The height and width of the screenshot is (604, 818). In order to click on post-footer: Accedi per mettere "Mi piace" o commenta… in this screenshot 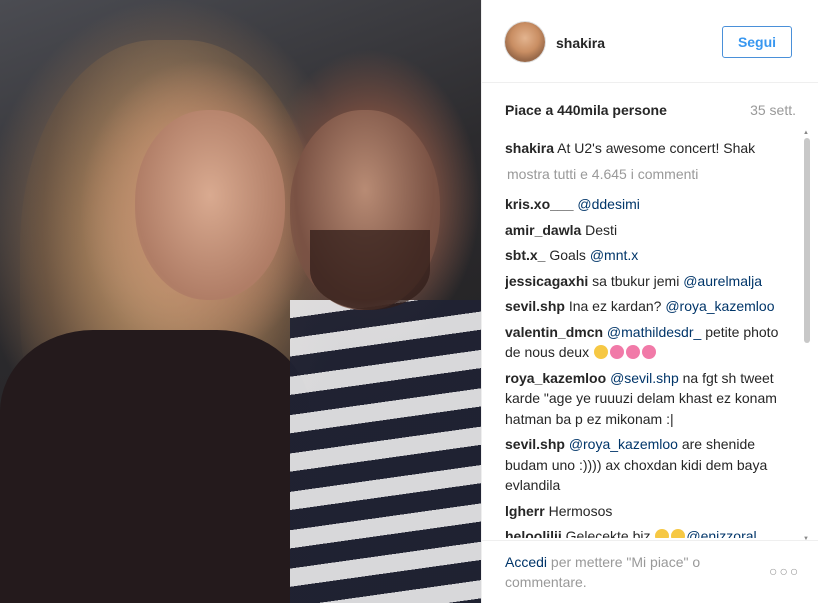, I will do `click(650, 572)`.